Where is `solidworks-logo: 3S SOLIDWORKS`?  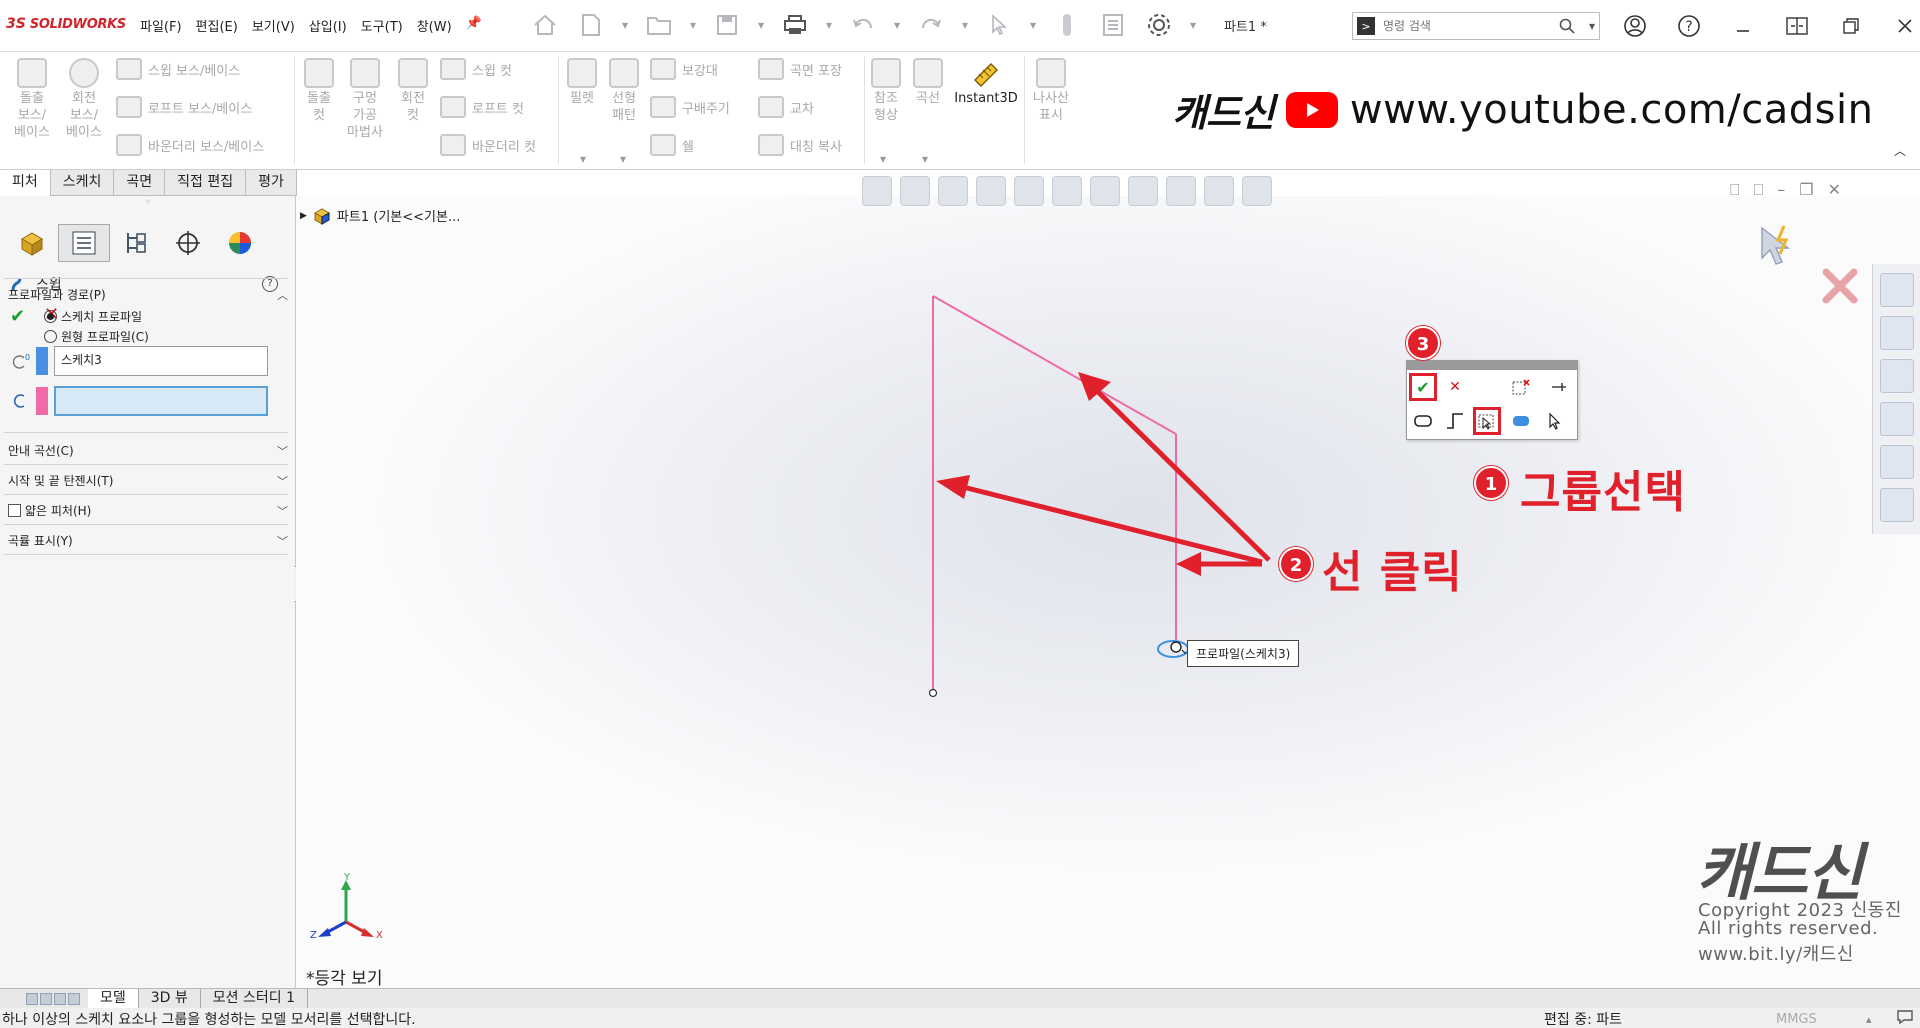
solidworks-logo: 3S SOLIDWORKS is located at coordinates (66, 24).